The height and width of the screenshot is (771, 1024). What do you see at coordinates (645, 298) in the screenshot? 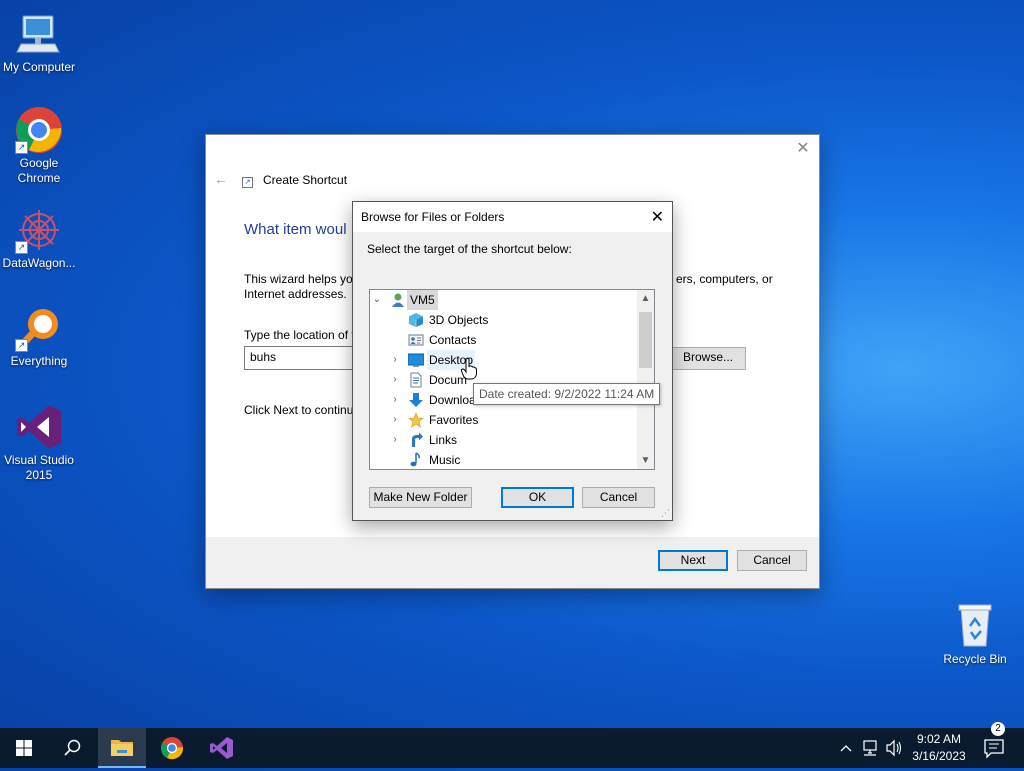
I see `scroll-up-arrow-icon: ▲` at bounding box center [645, 298].